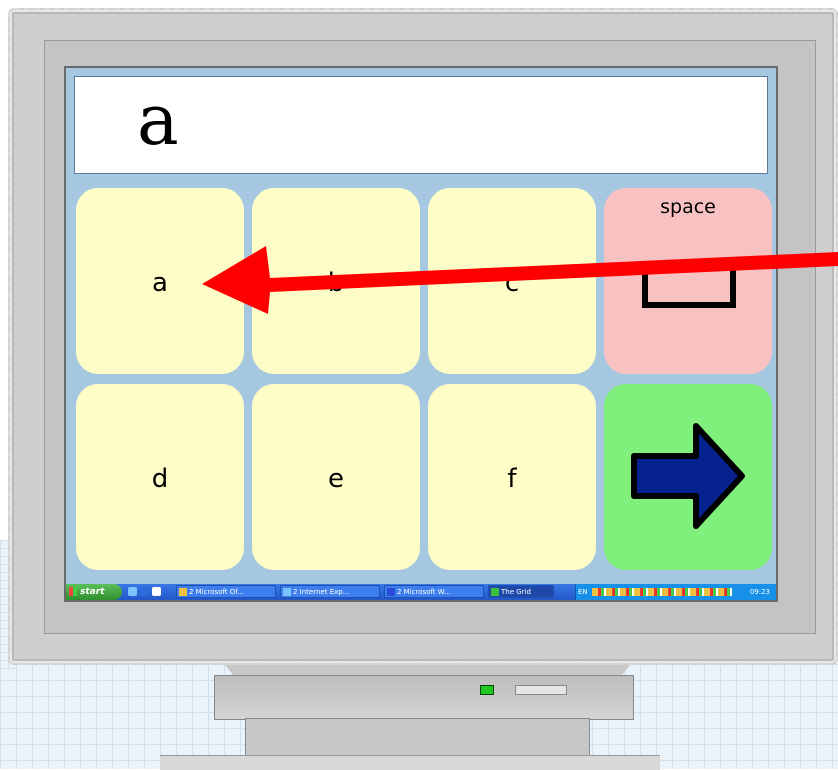 The height and width of the screenshot is (770, 838). I want to click on key-c: c, so click(512, 281).